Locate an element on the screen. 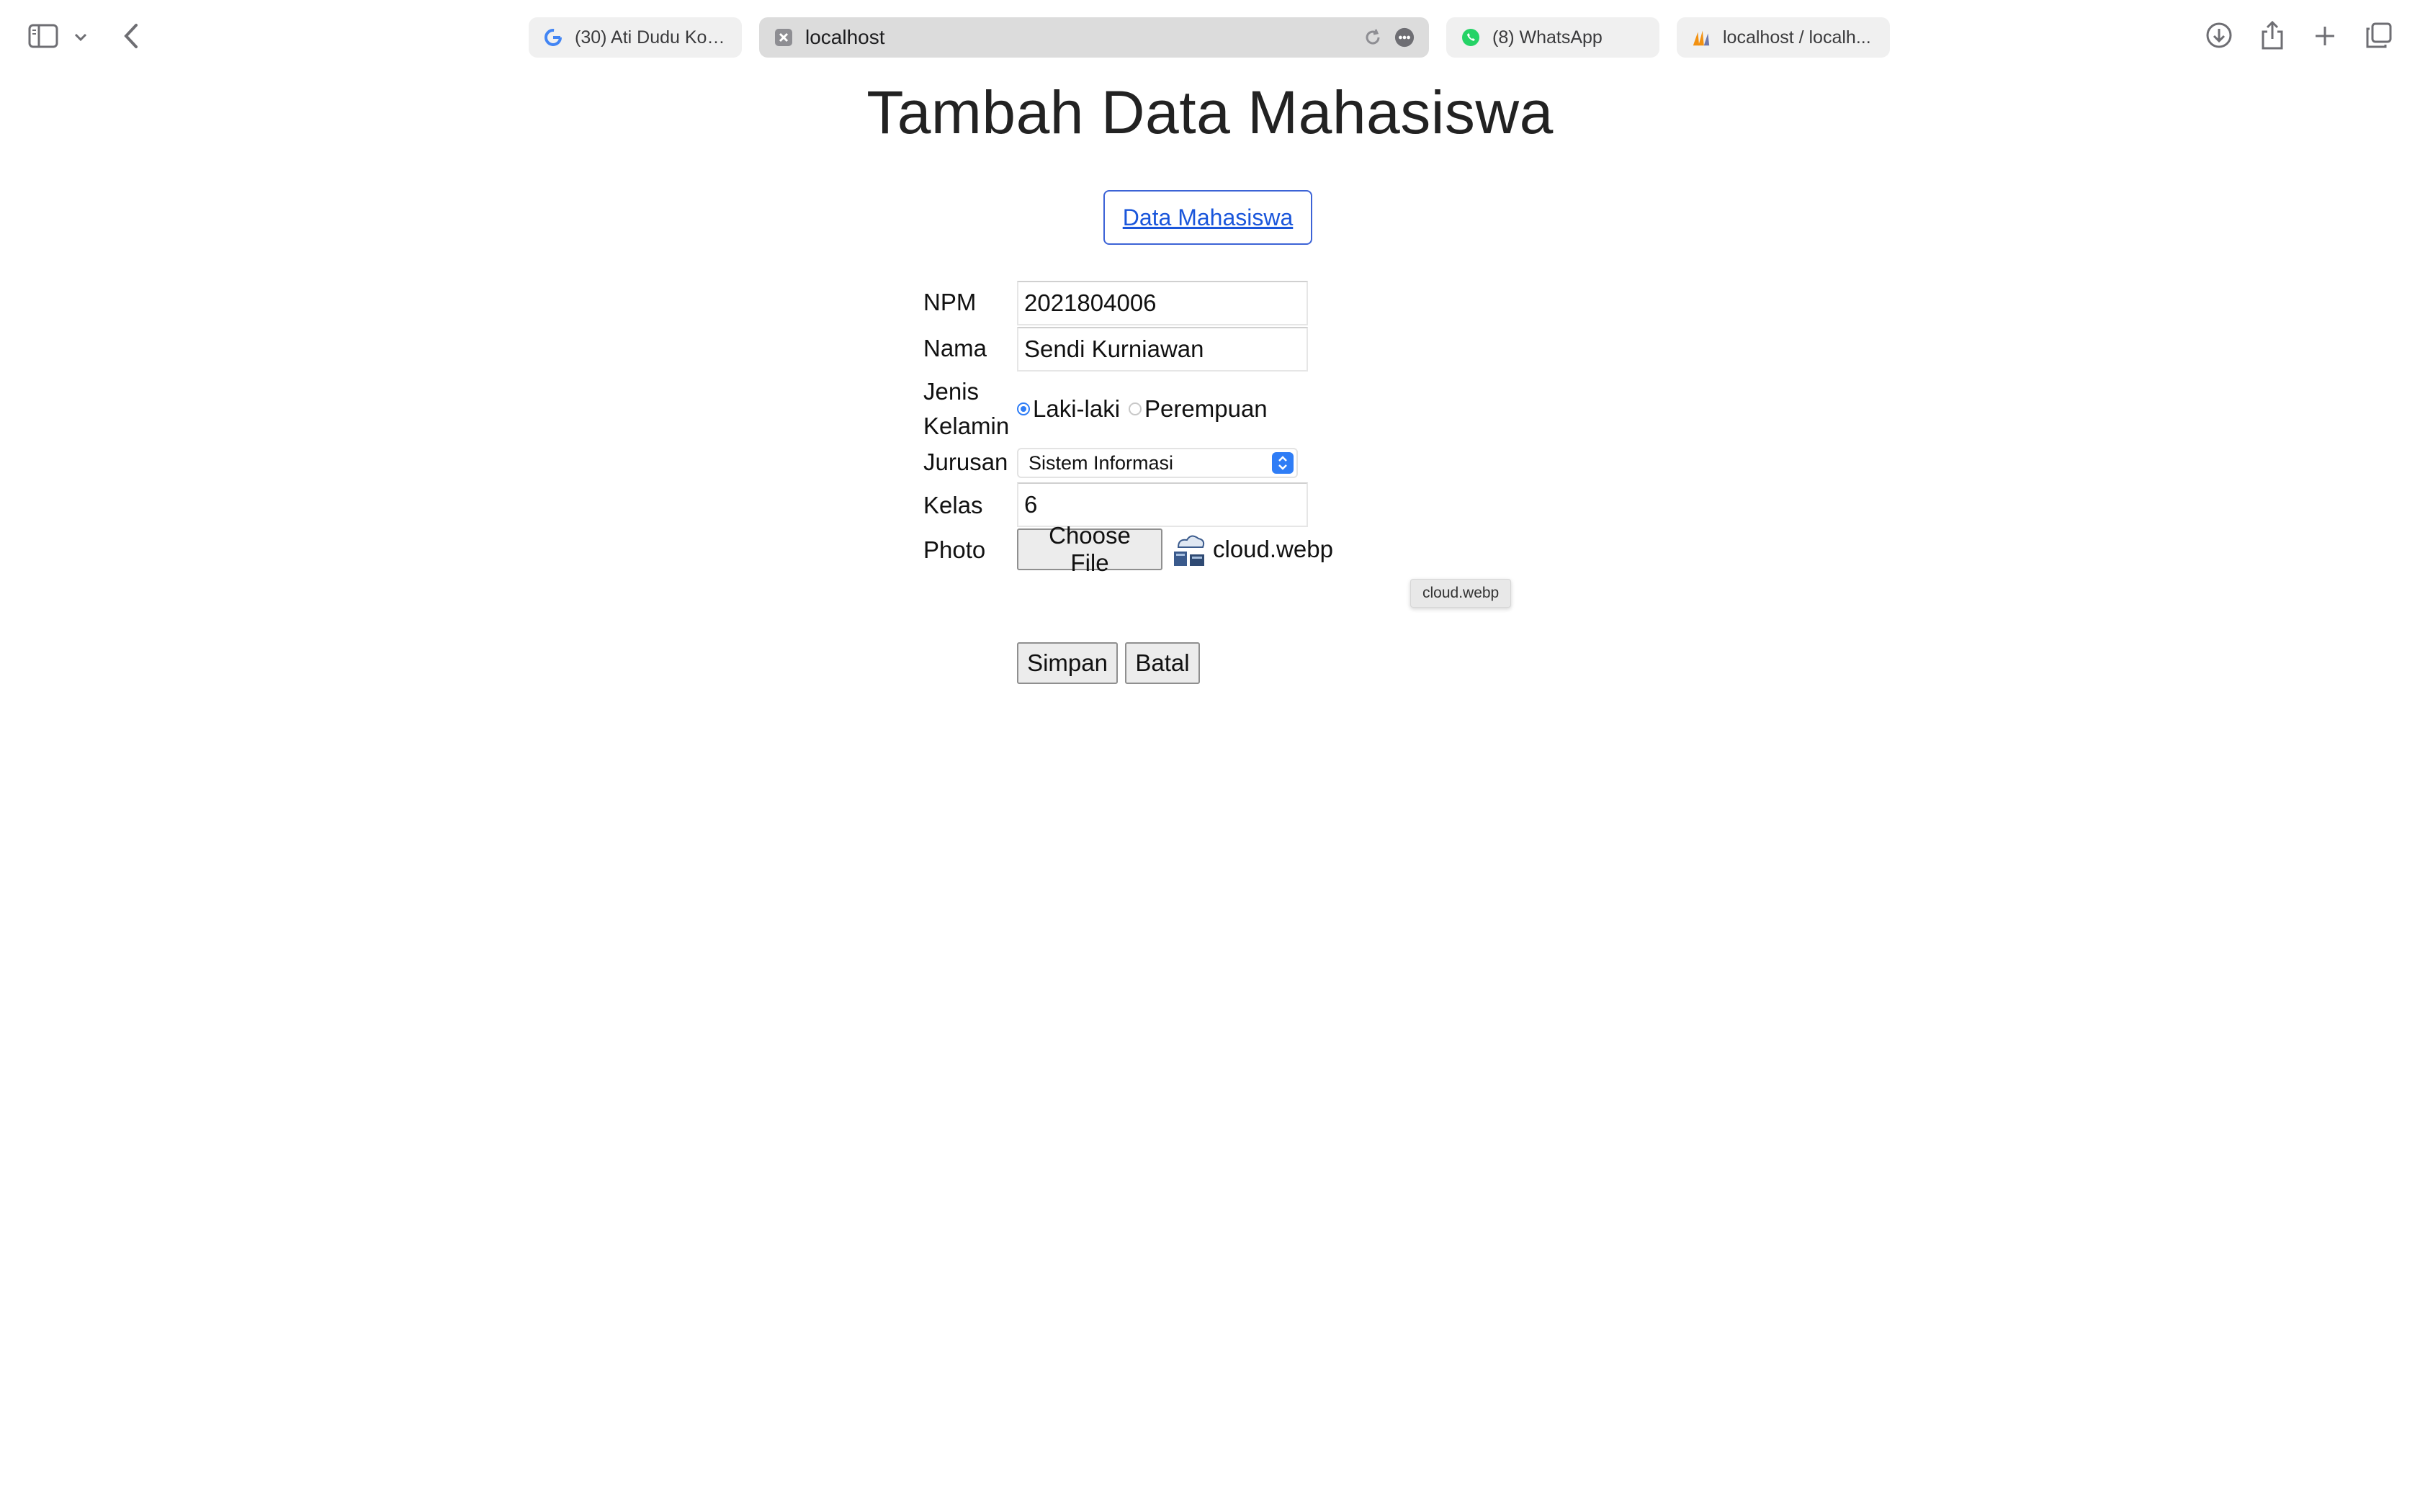  page-title: Tambah Data Mahasiswa is located at coordinates (1210, 112).